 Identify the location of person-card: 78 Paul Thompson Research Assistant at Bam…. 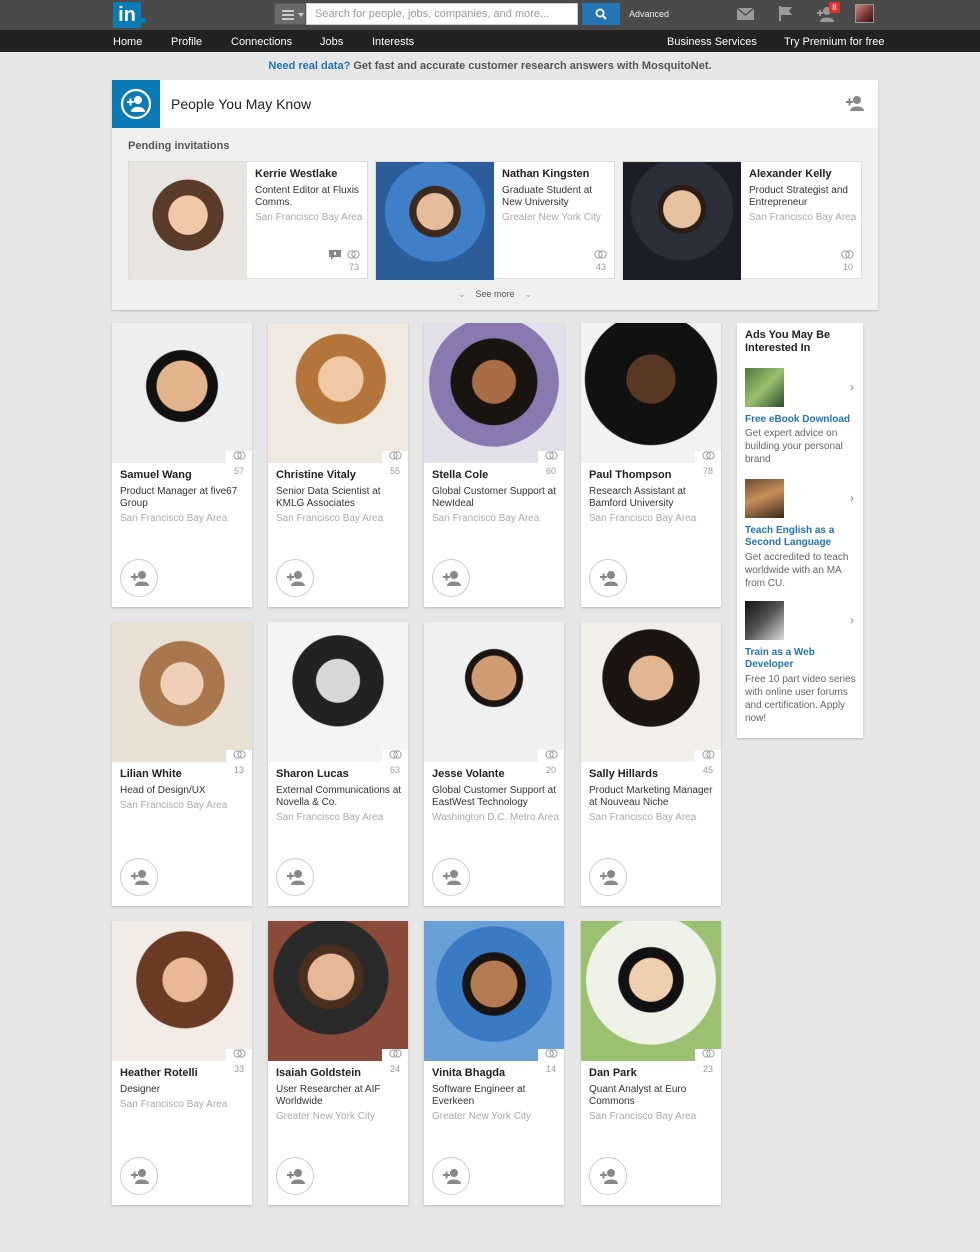
(651, 465).